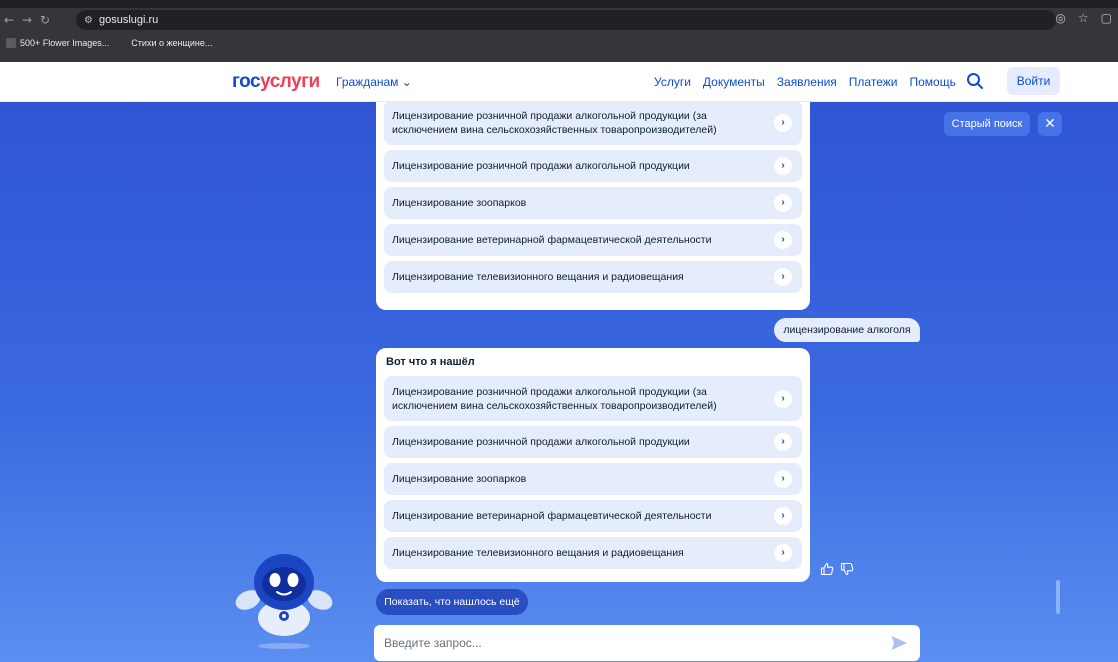  I want to click on search-icon, so click(975, 81).